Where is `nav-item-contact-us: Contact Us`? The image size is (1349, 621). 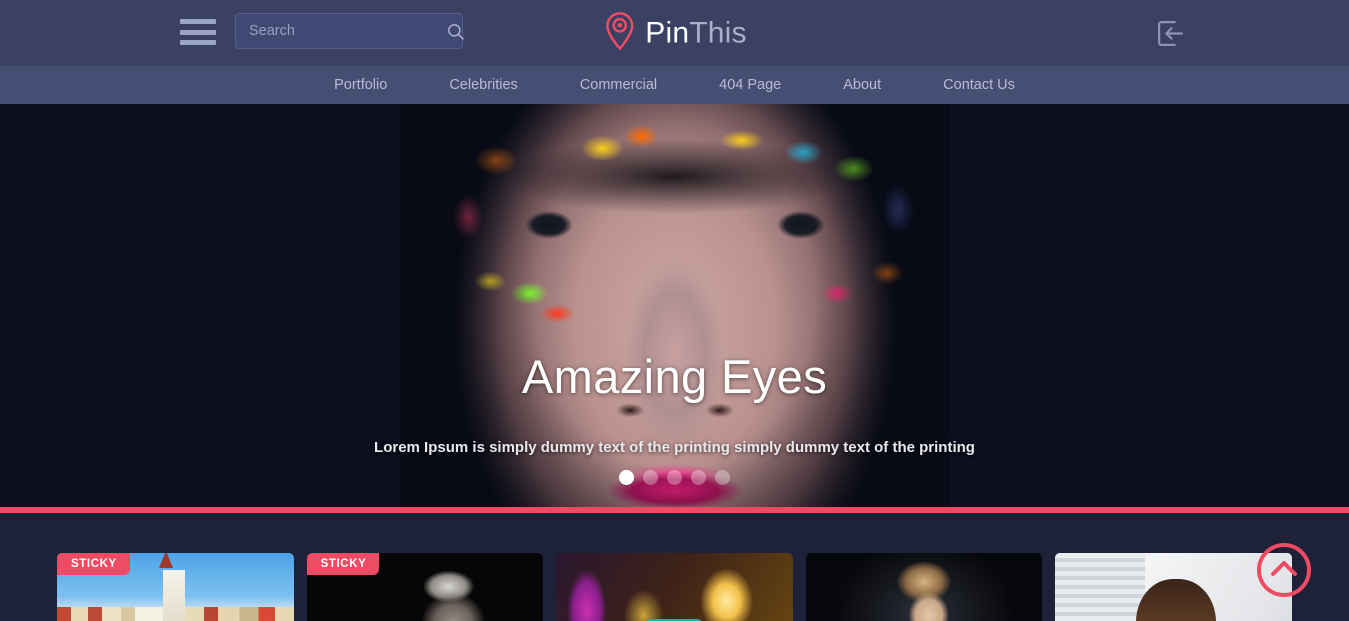 nav-item-contact-us: Contact Us is located at coordinates (979, 85).